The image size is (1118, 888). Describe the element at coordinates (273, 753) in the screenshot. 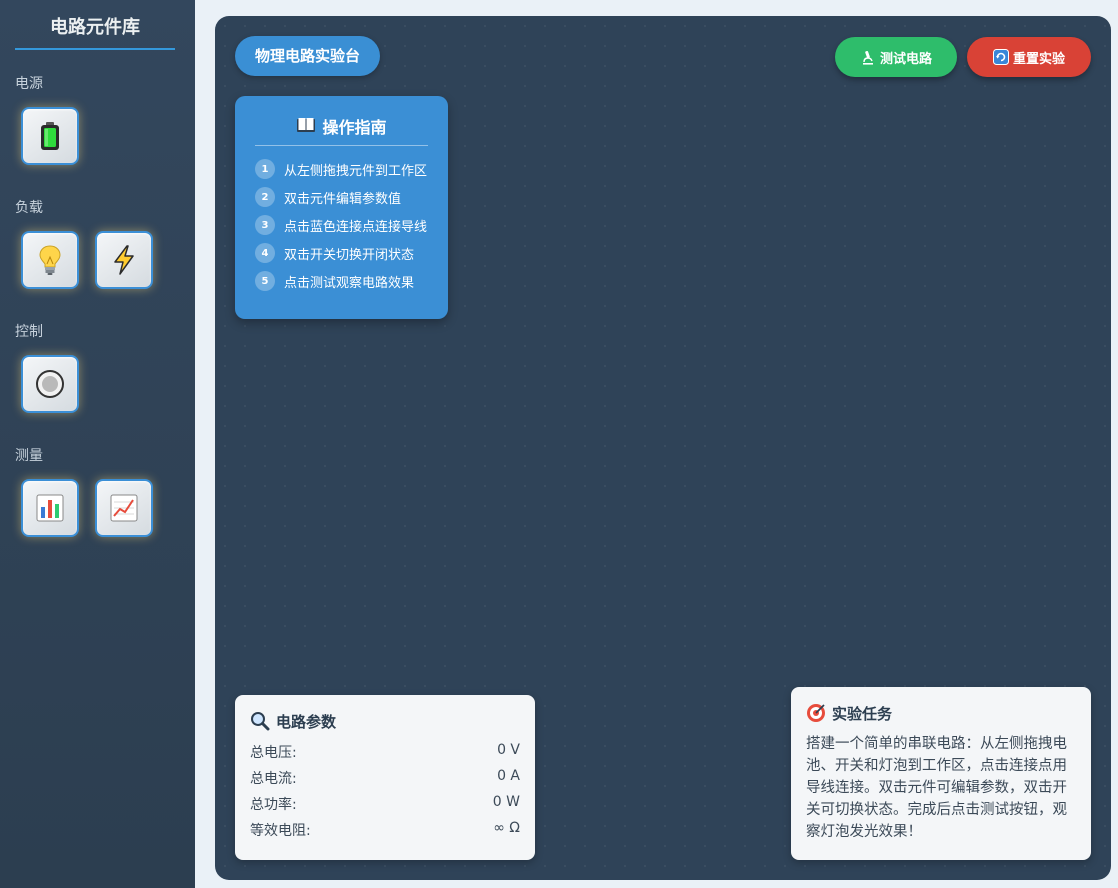

I see `param-label: 总电压:` at that location.